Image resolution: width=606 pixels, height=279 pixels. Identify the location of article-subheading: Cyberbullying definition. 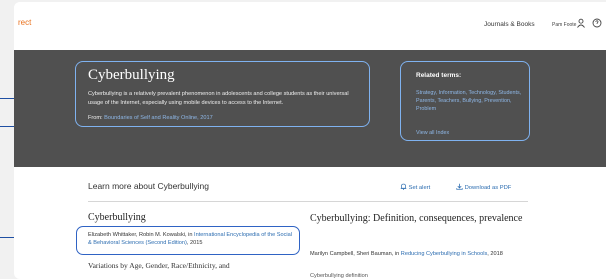
(339, 276).